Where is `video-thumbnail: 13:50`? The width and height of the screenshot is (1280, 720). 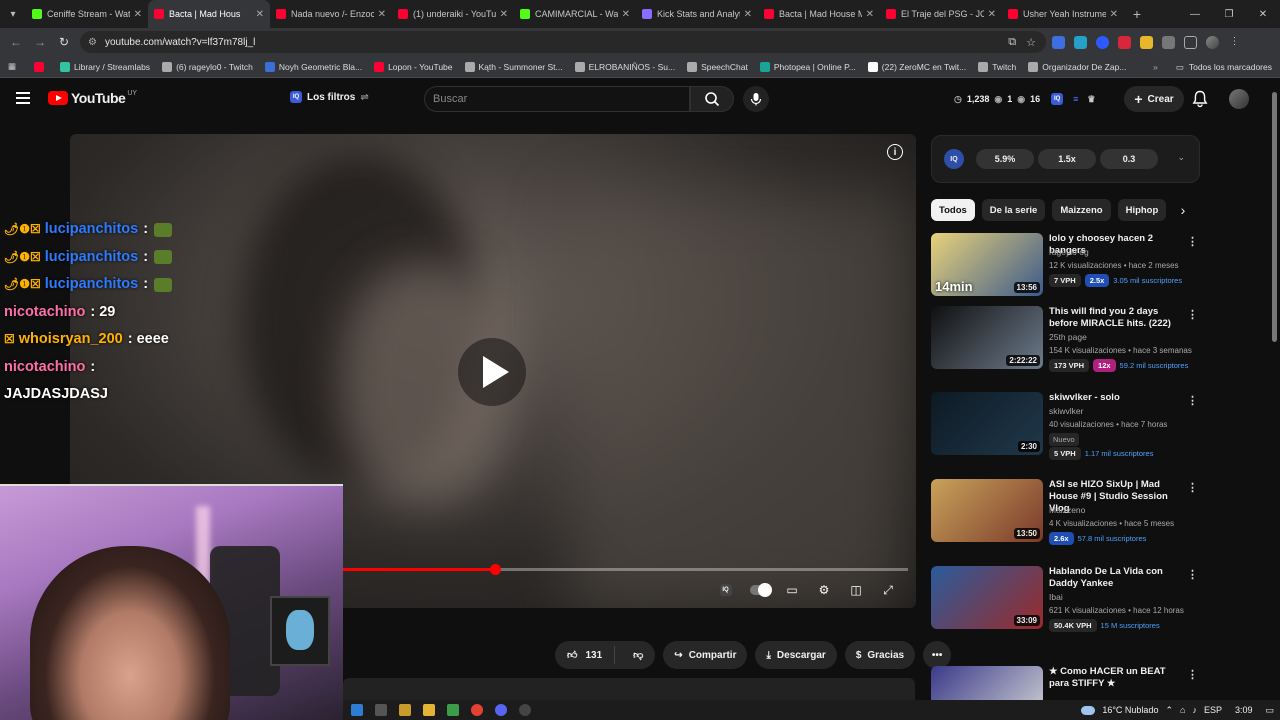 video-thumbnail: 13:50 is located at coordinates (987, 510).